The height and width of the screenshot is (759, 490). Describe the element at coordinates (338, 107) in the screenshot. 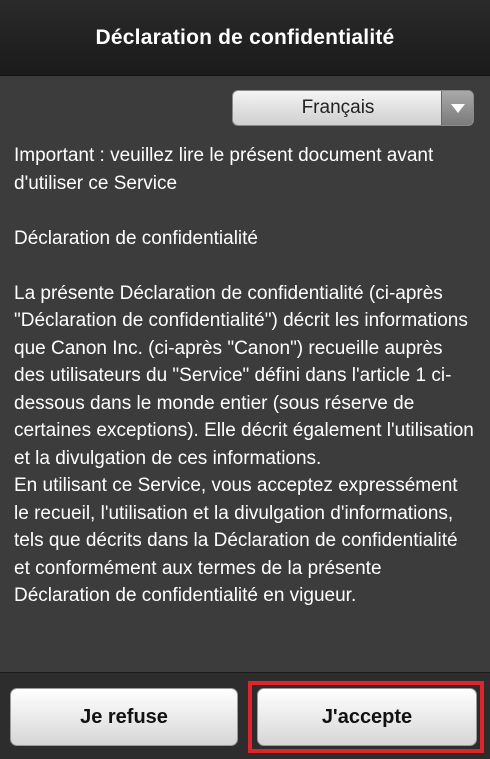

I see `language-selected-value: Français` at that location.